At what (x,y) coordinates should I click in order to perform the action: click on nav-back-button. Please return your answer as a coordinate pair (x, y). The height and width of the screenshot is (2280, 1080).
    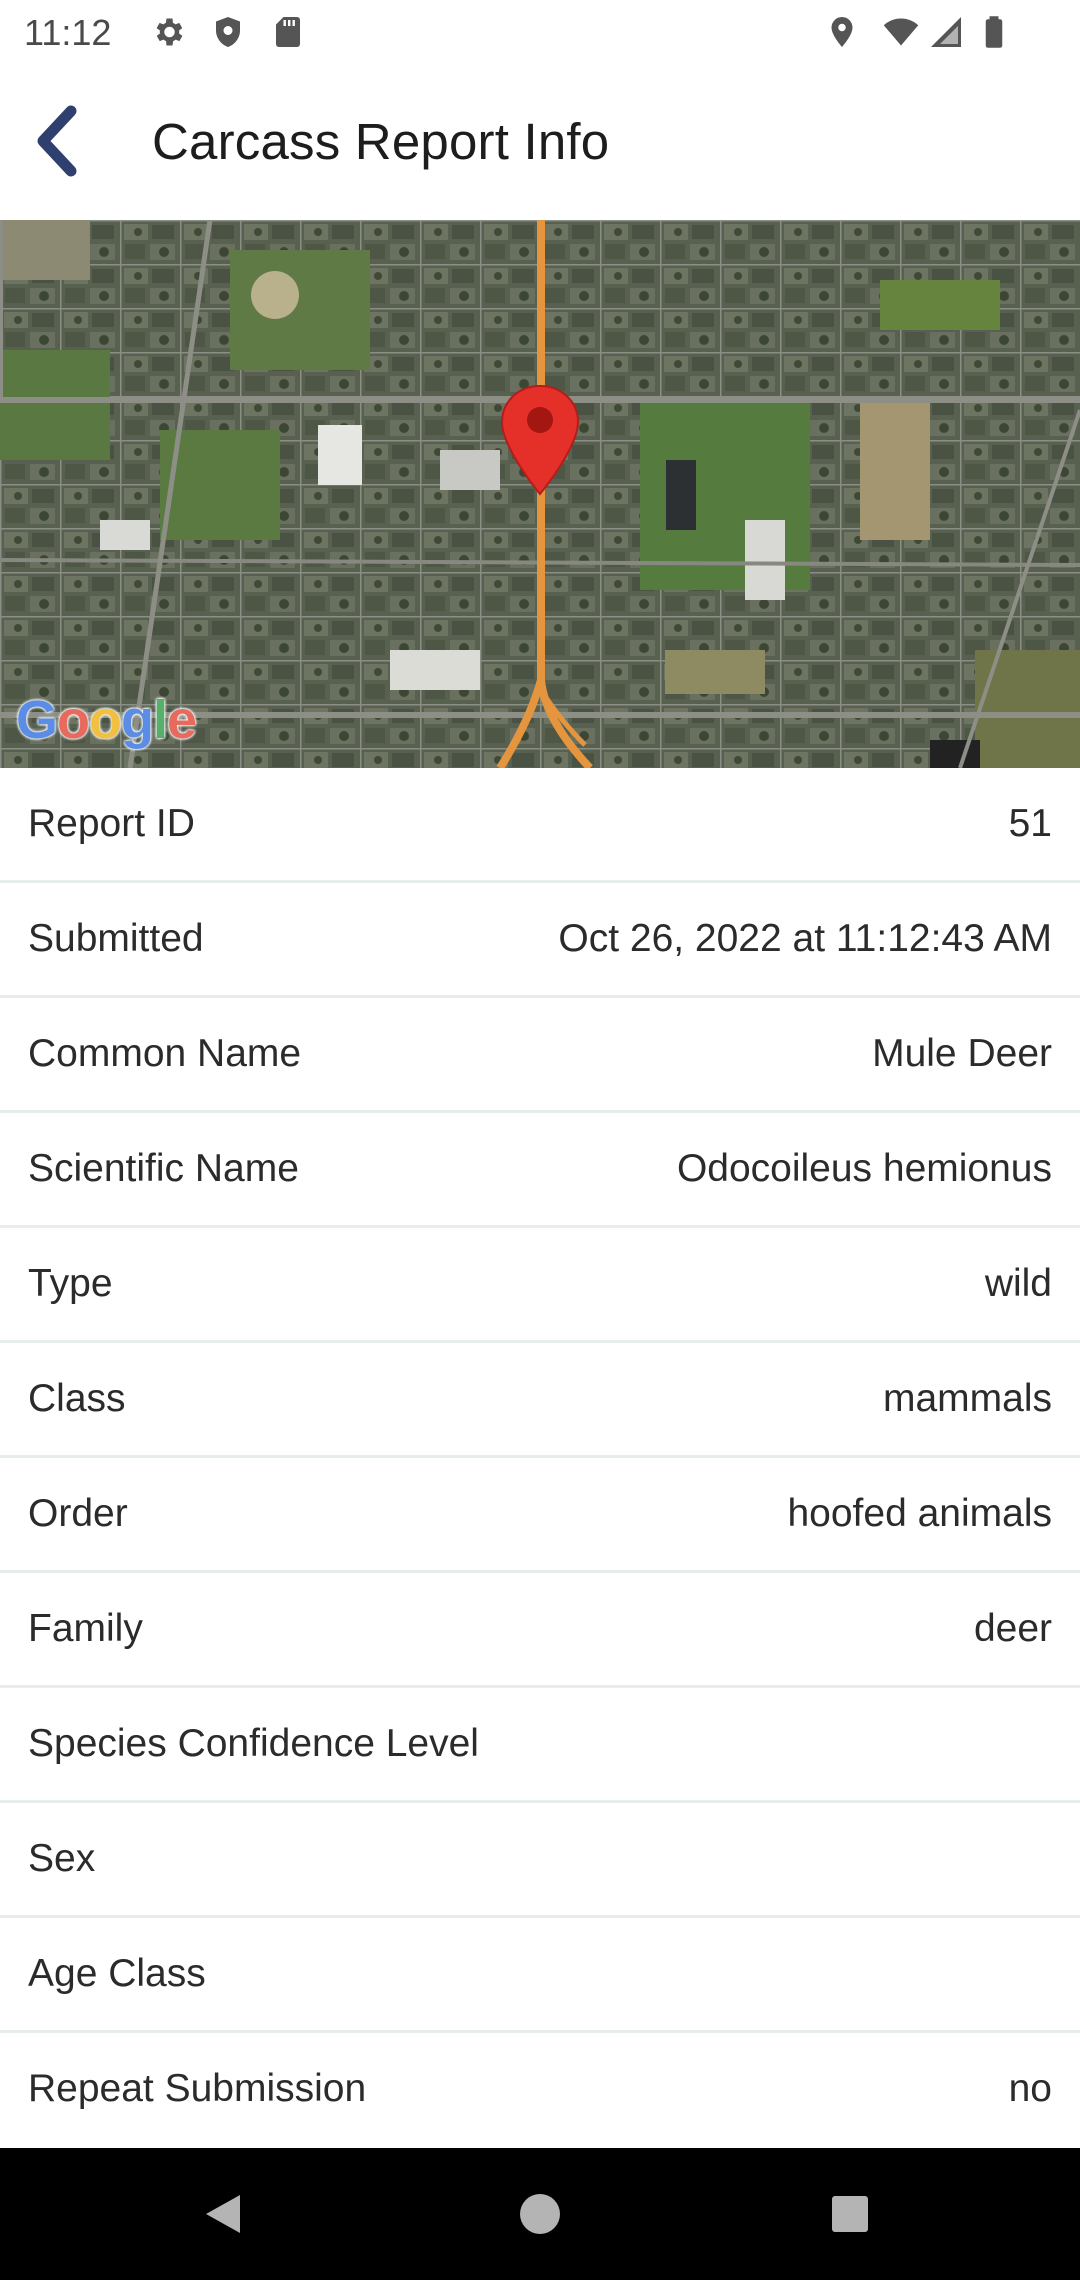
    Looking at the image, I should click on (224, 2214).